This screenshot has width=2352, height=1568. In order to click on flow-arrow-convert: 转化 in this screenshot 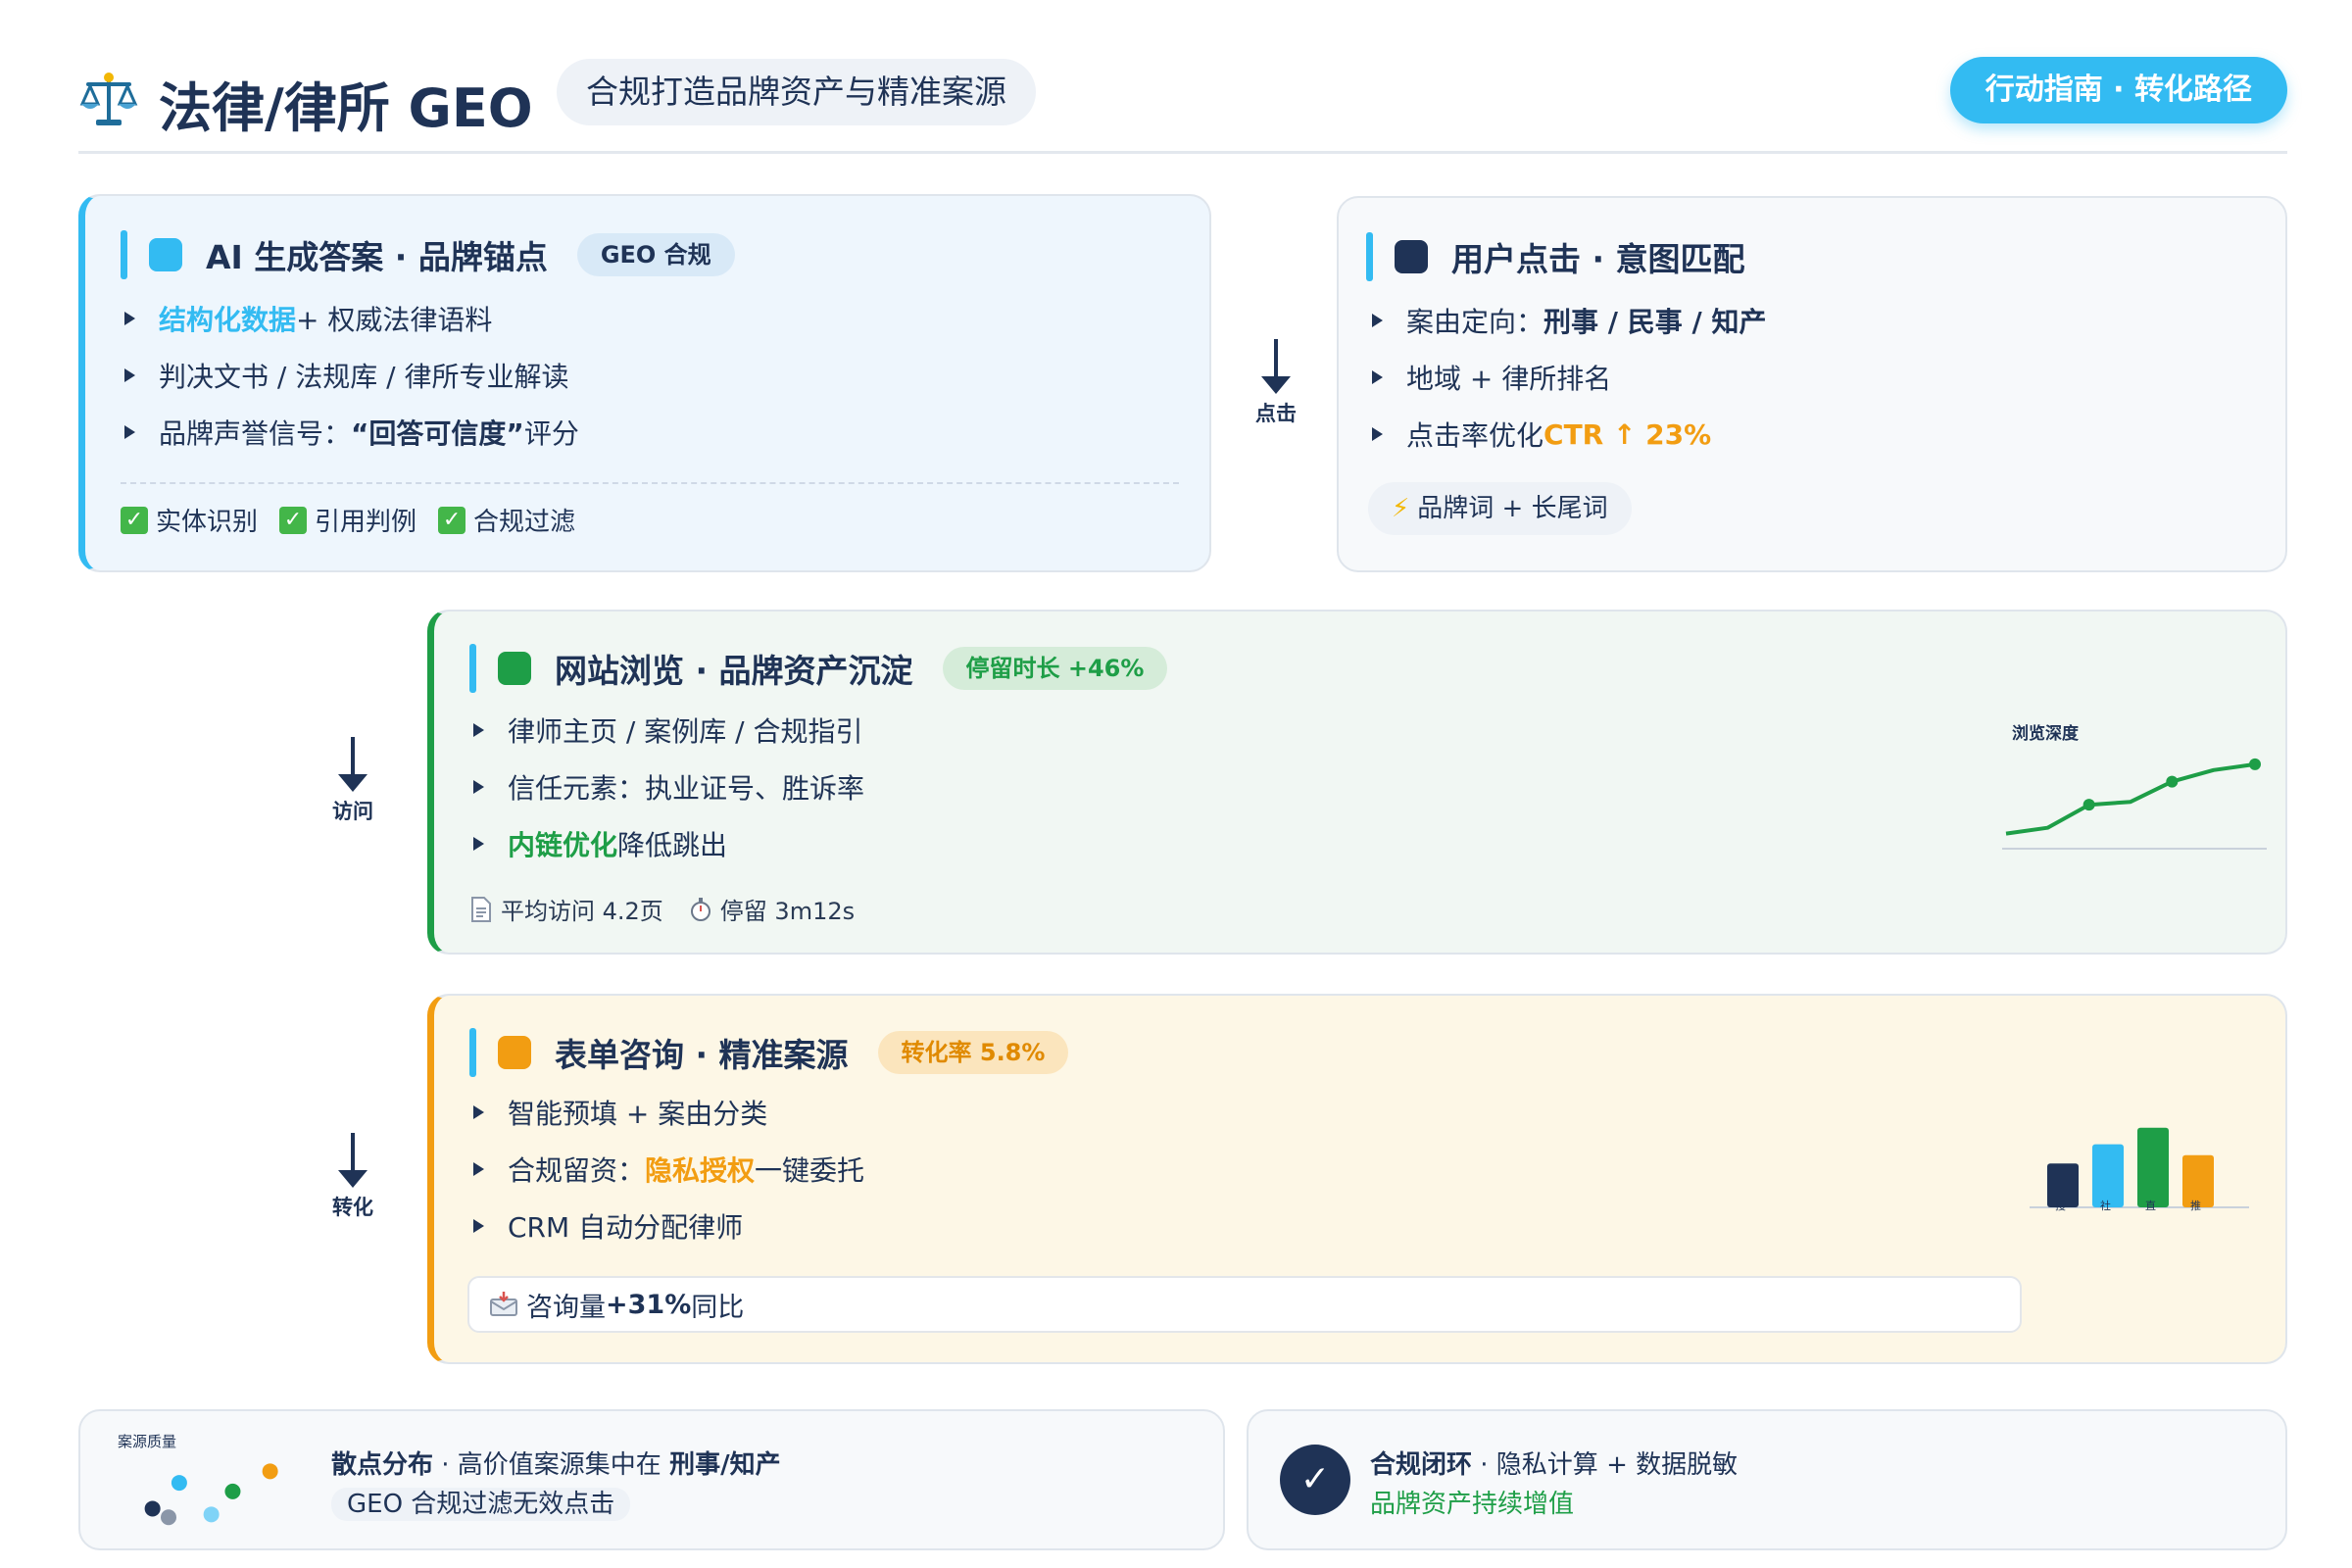, I will do `click(353, 1177)`.